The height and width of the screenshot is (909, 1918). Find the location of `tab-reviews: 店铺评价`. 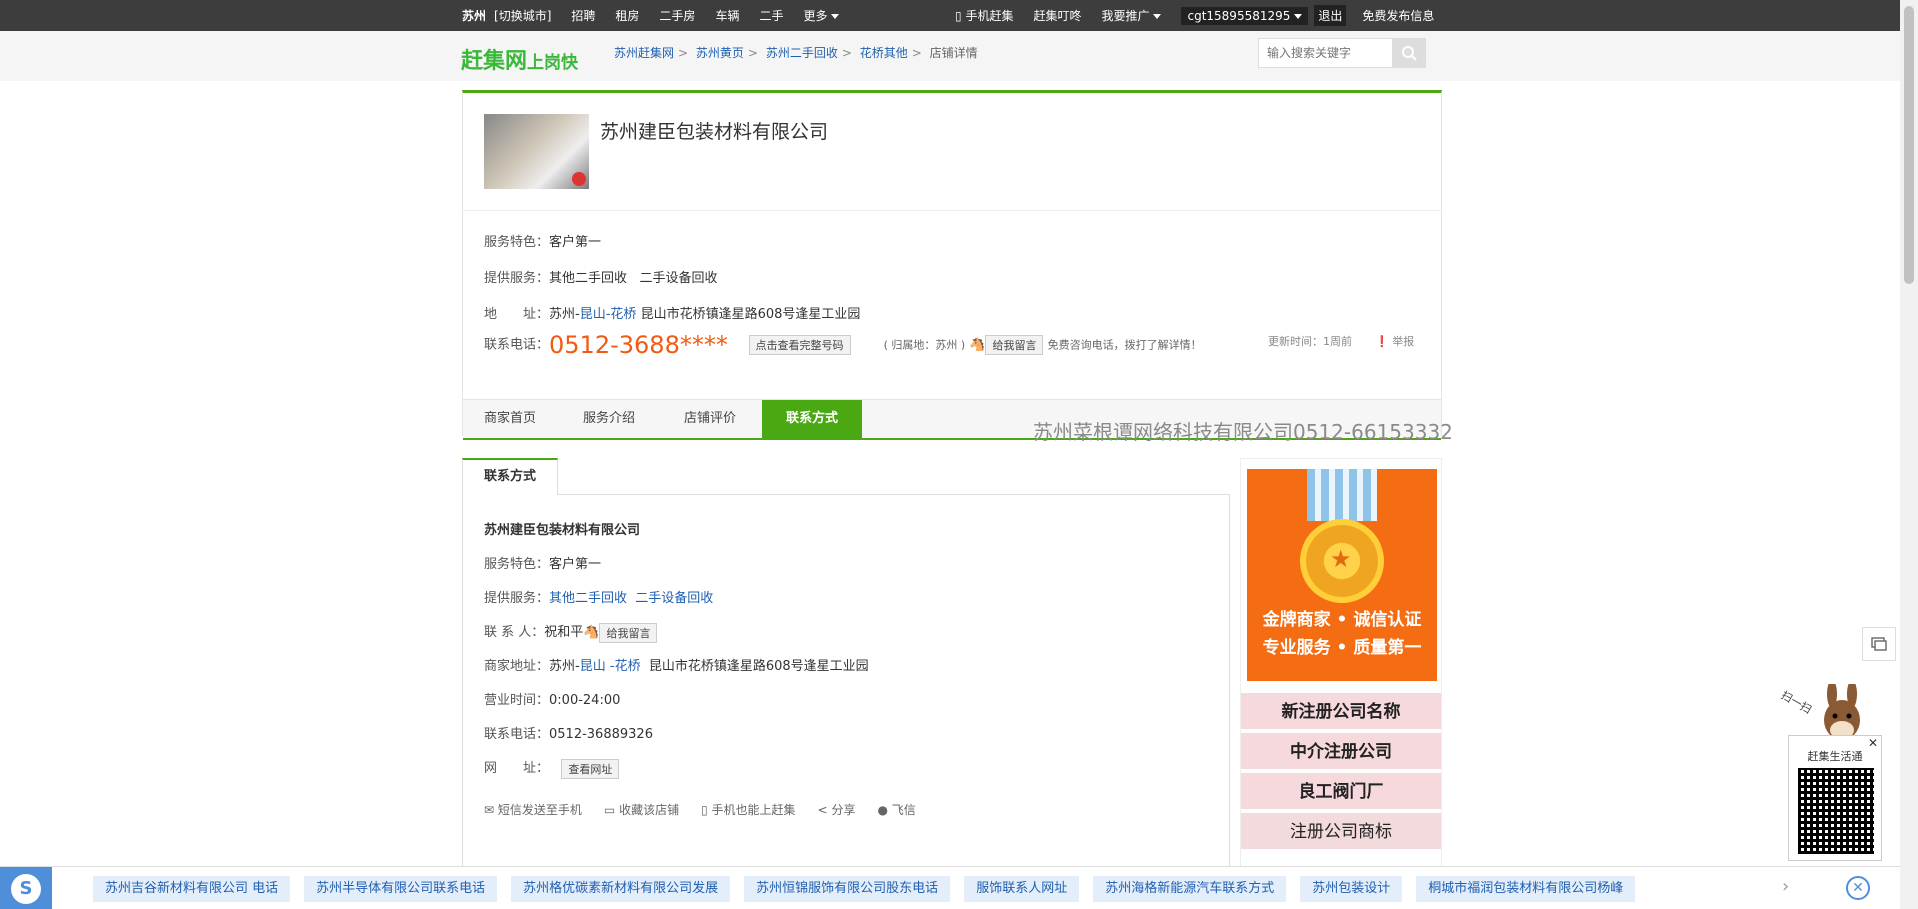

tab-reviews: 店铺评价 is located at coordinates (710, 419).